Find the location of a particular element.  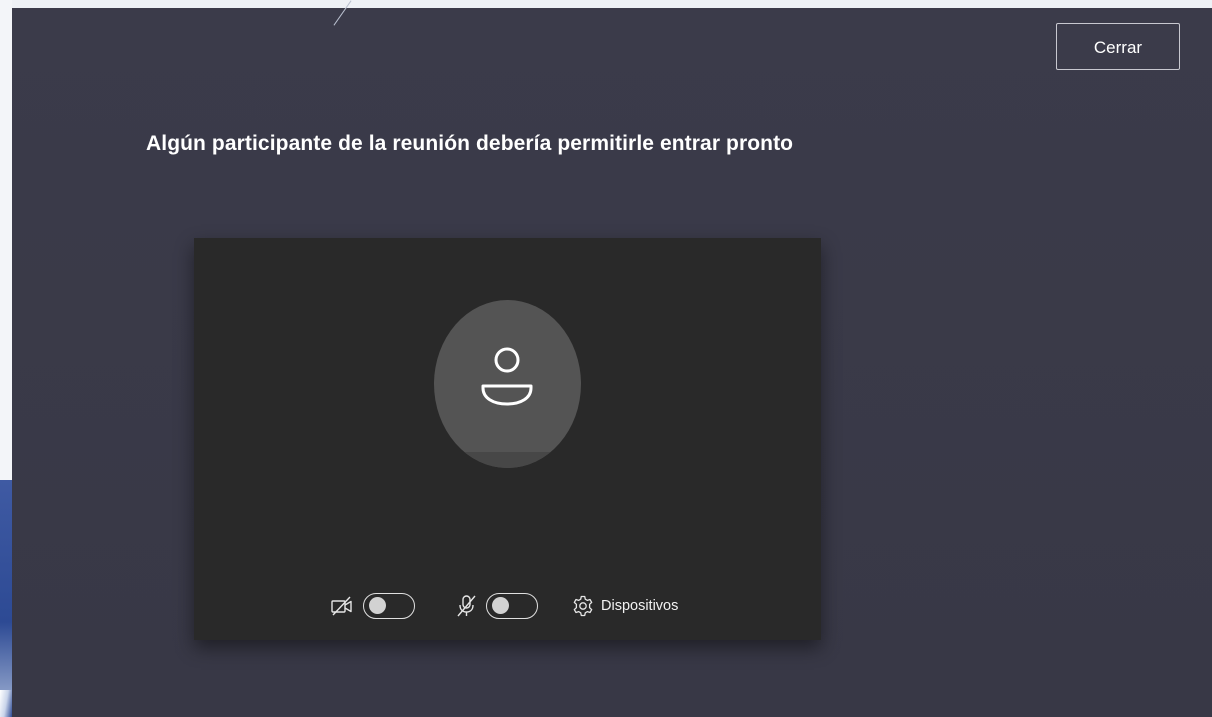

mic-off-icon is located at coordinates (466, 606).